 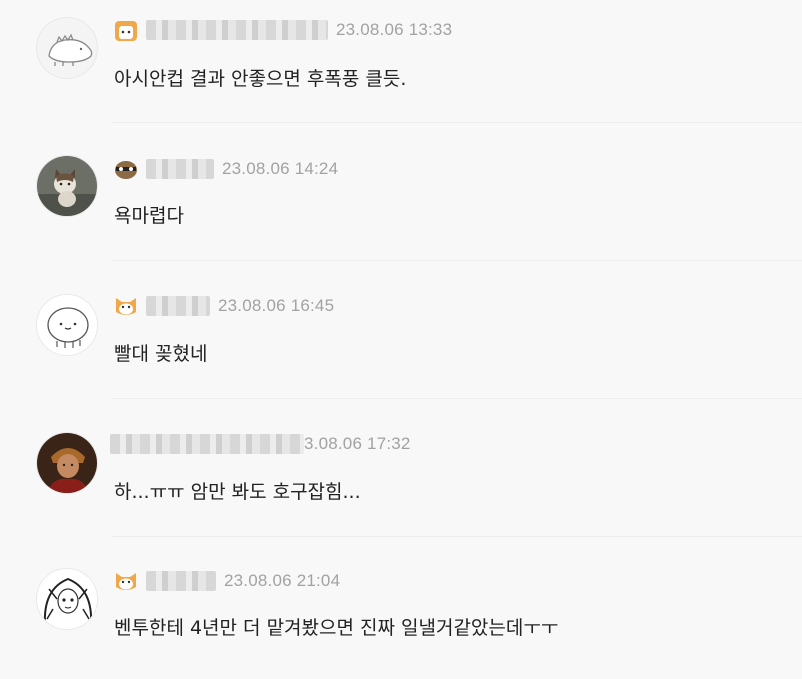 I want to click on dinosaur-avatar-icon, so click(x=67, y=48).